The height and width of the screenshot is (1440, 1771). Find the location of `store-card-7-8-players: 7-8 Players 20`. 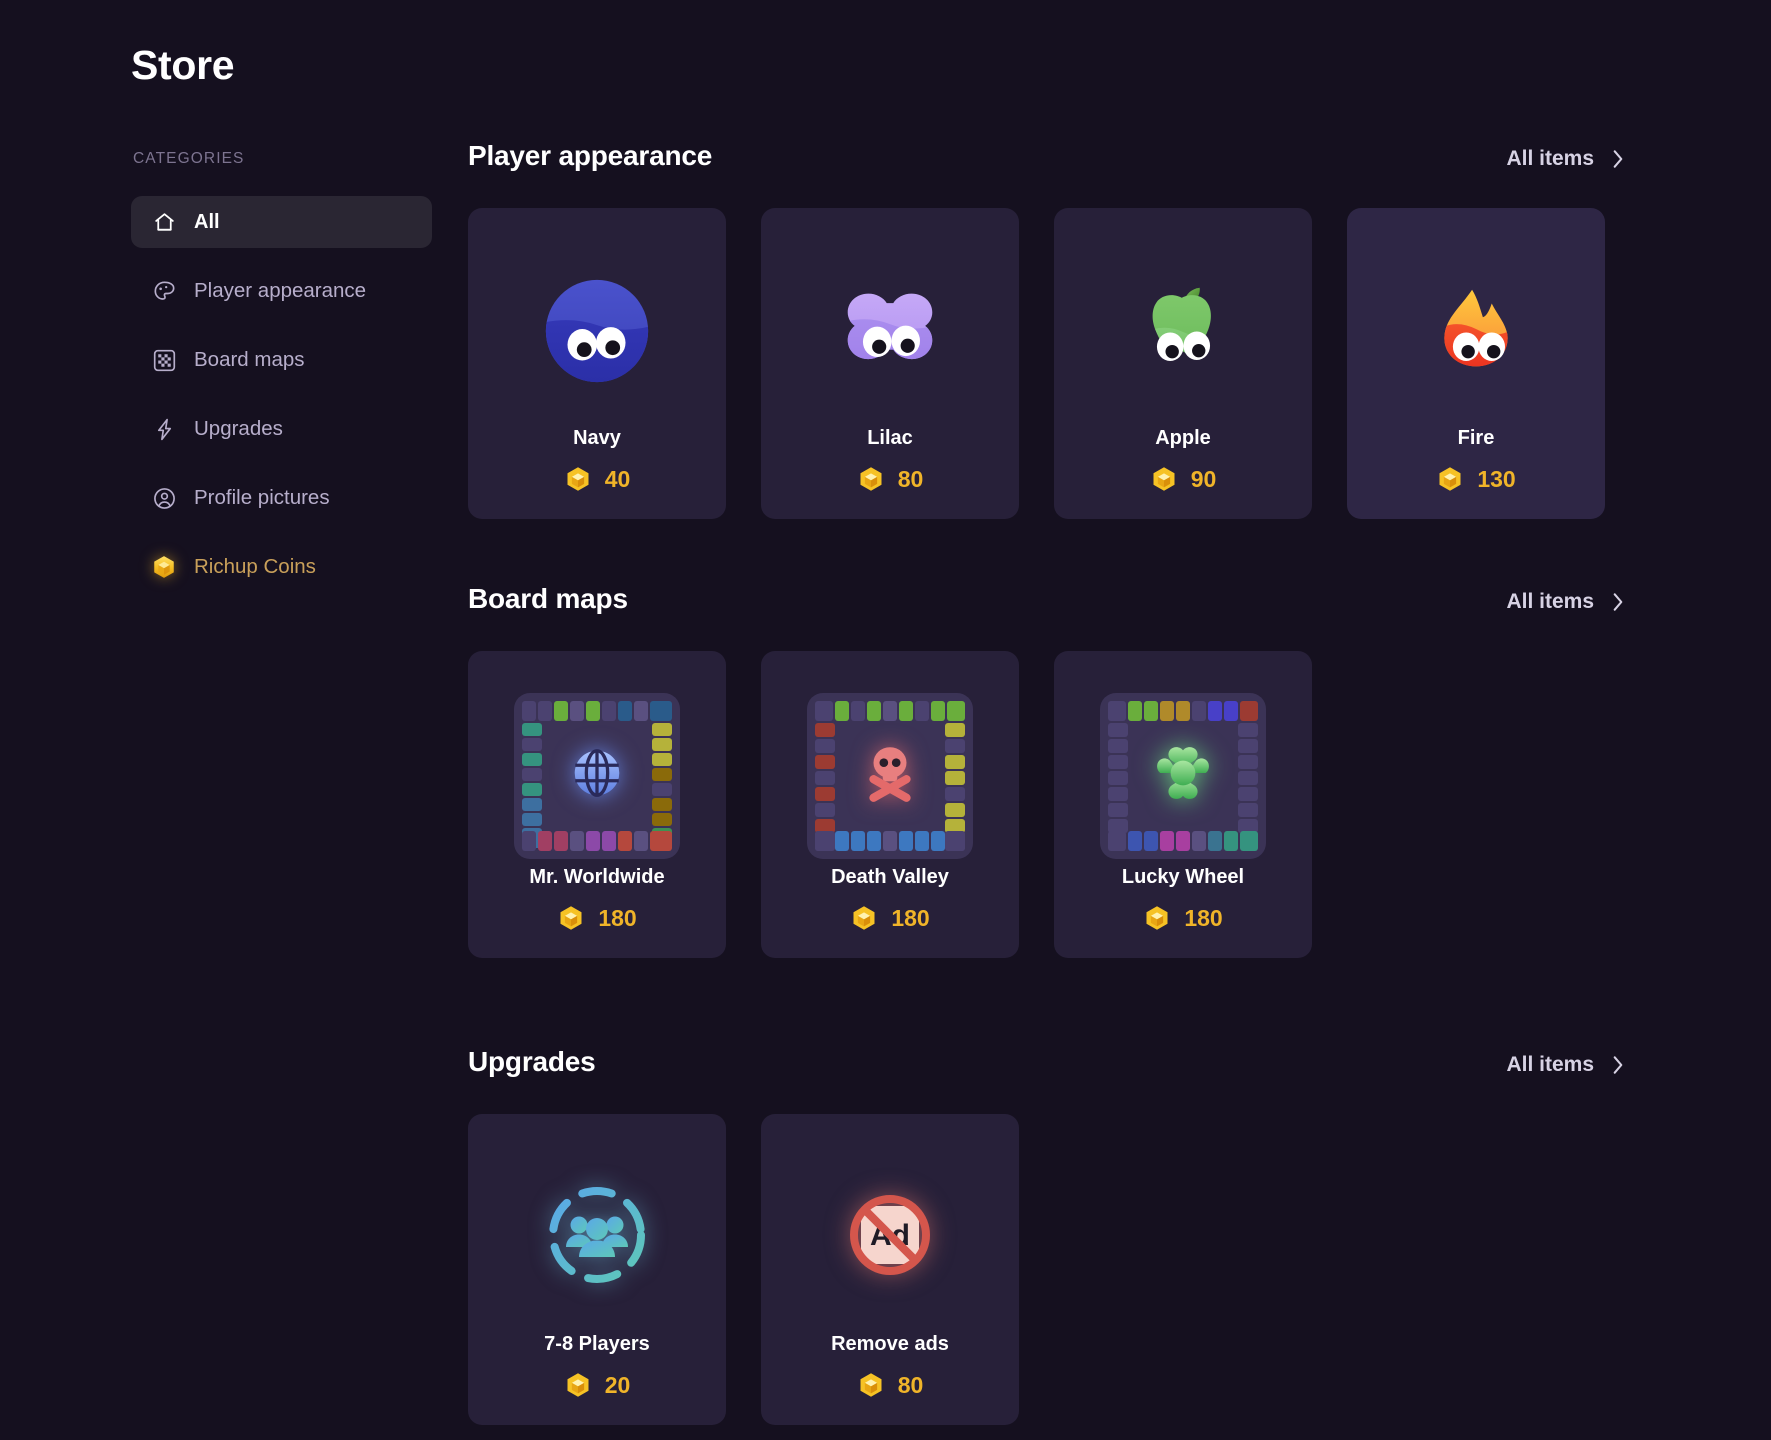

store-card-7-8-players: 7-8 Players 20 is located at coordinates (597, 1269).